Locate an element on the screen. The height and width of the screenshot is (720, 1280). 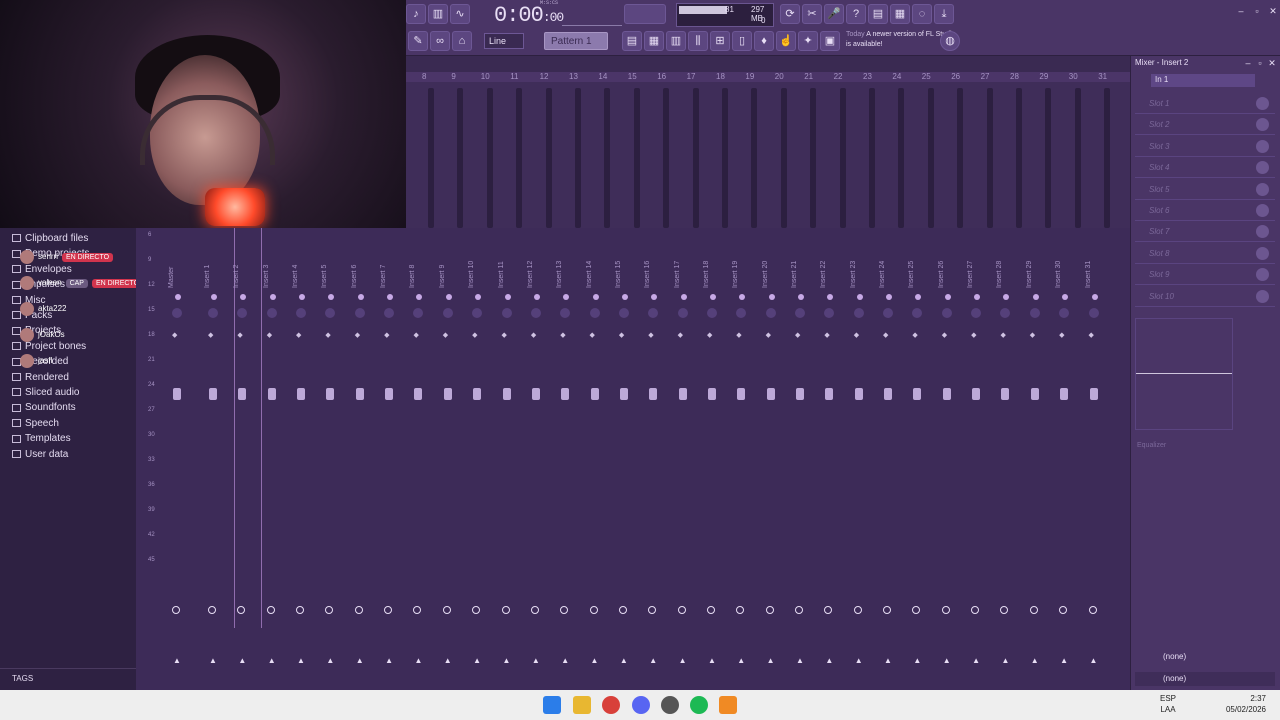
plugin-db-icon: ♦ is located at coordinates (764, 41).